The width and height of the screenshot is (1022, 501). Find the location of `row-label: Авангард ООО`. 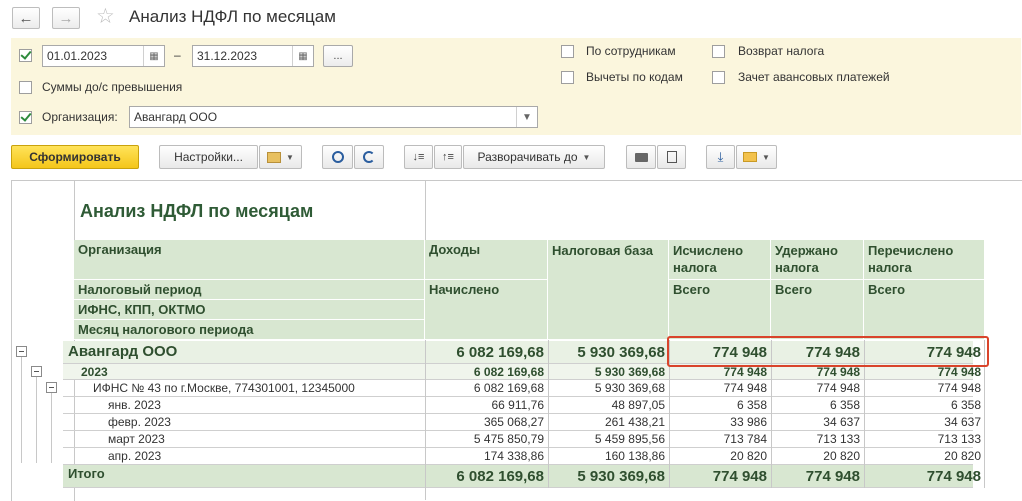

row-label: Авангард ООО is located at coordinates (123, 351).